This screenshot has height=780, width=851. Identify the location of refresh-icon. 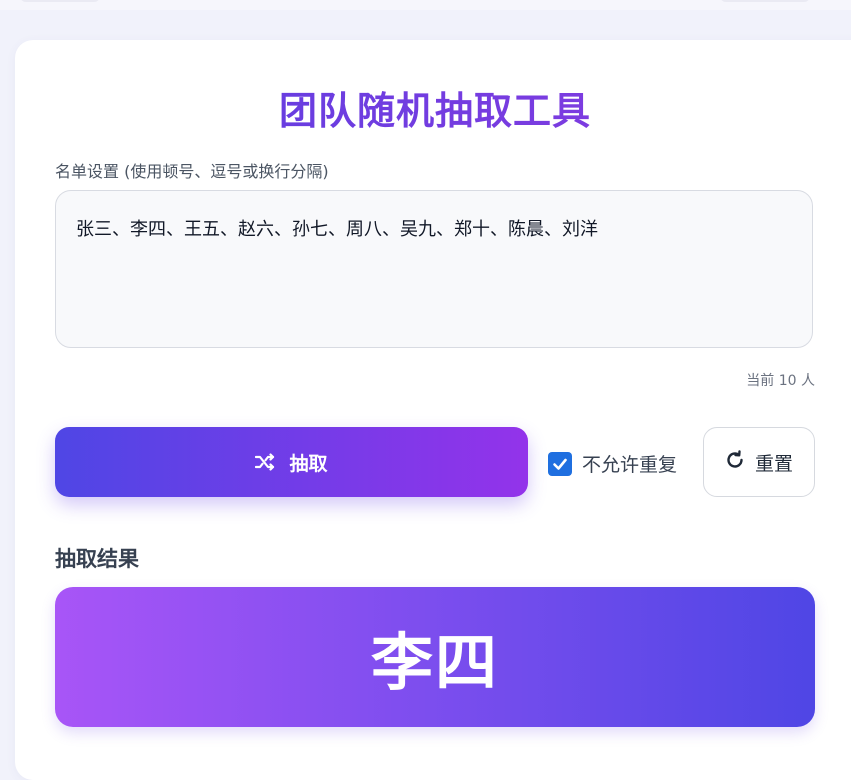
(735, 462).